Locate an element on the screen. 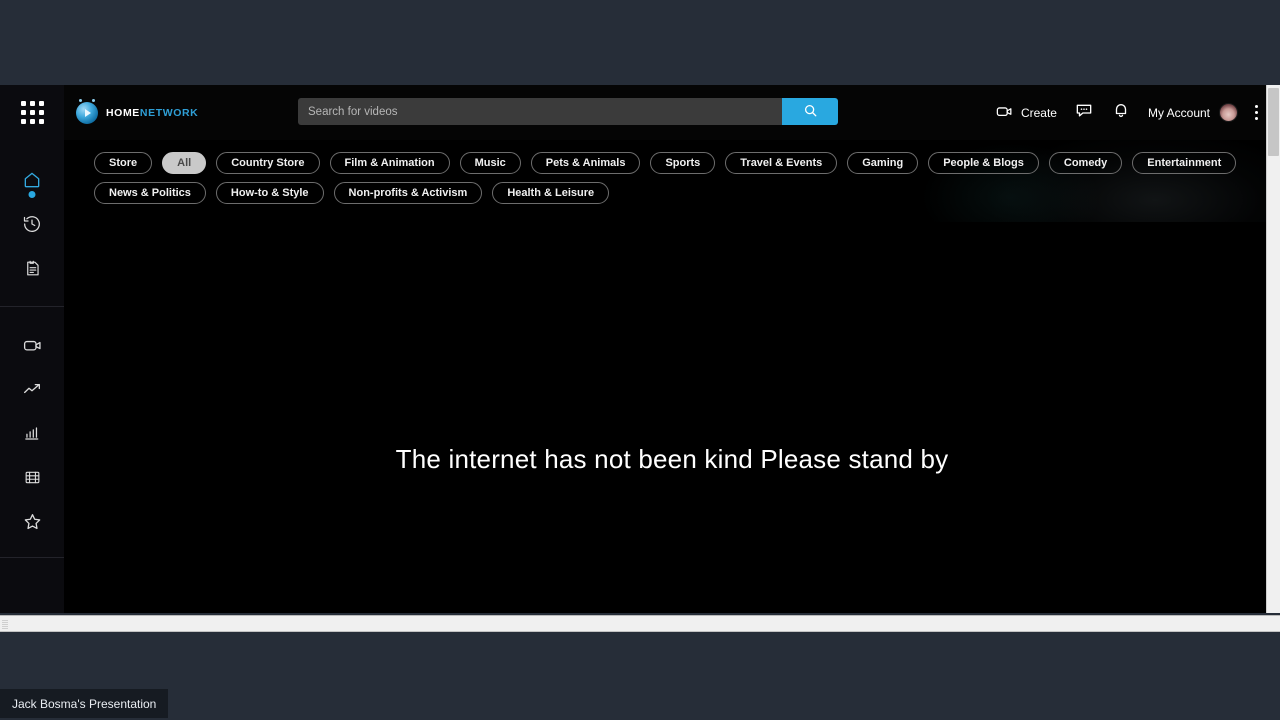 This screenshot has width=1280, height=720. search-bar is located at coordinates (568, 111).